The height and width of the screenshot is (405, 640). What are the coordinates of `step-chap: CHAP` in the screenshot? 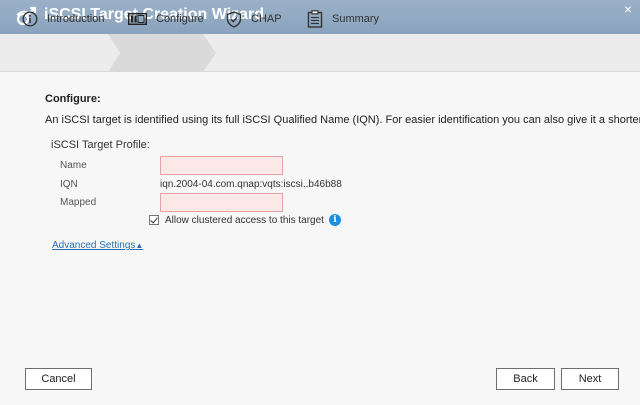 It's located at (254, 19).